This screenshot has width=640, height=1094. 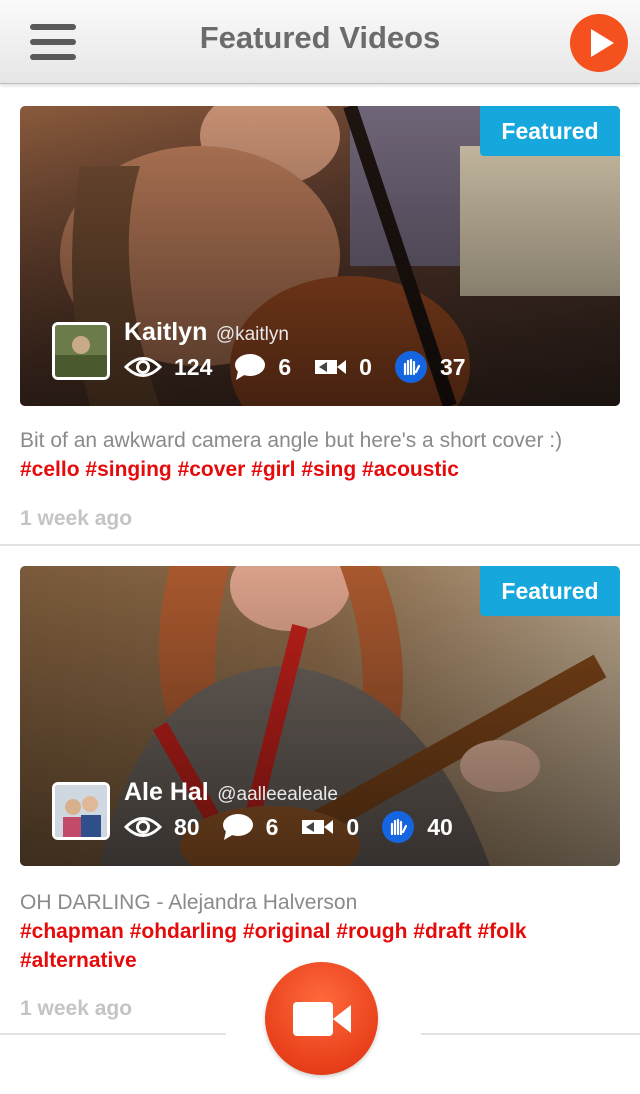 What do you see at coordinates (502, 931) in the screenshot?
I see `hashtag: #folk` at bounding box center [502, 931].